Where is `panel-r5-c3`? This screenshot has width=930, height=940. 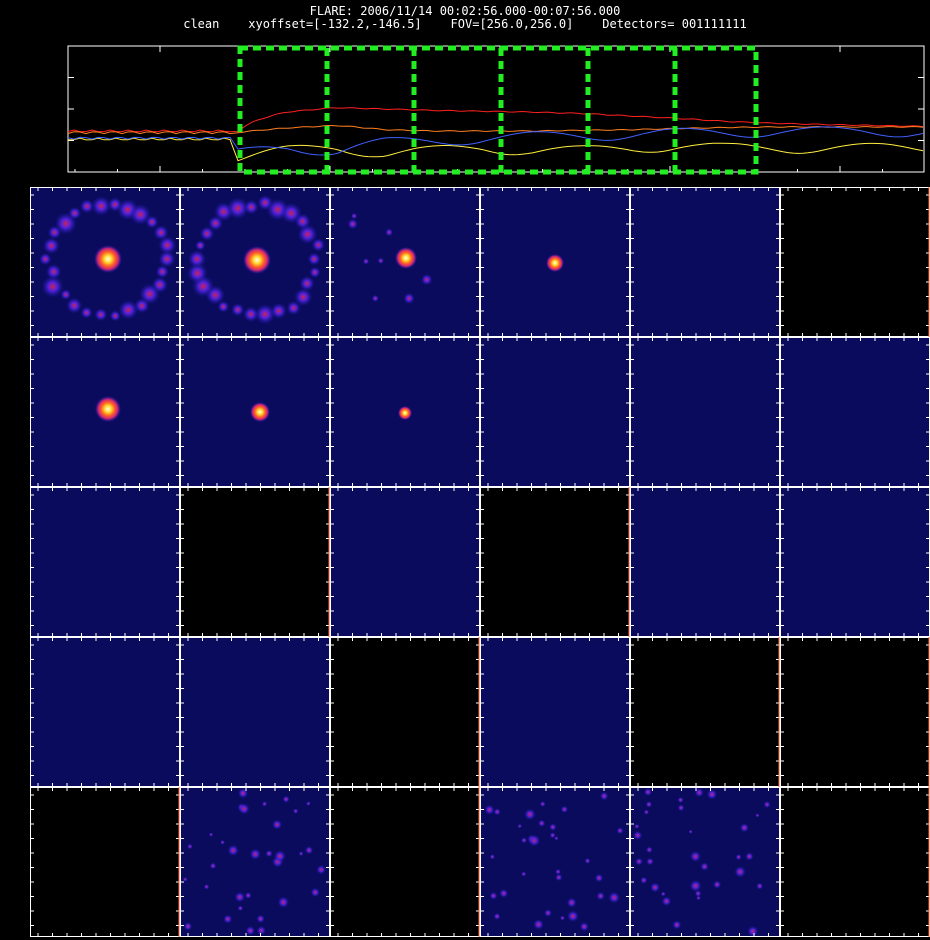 panel-r5-c3 is located at coordinates (405, 862).